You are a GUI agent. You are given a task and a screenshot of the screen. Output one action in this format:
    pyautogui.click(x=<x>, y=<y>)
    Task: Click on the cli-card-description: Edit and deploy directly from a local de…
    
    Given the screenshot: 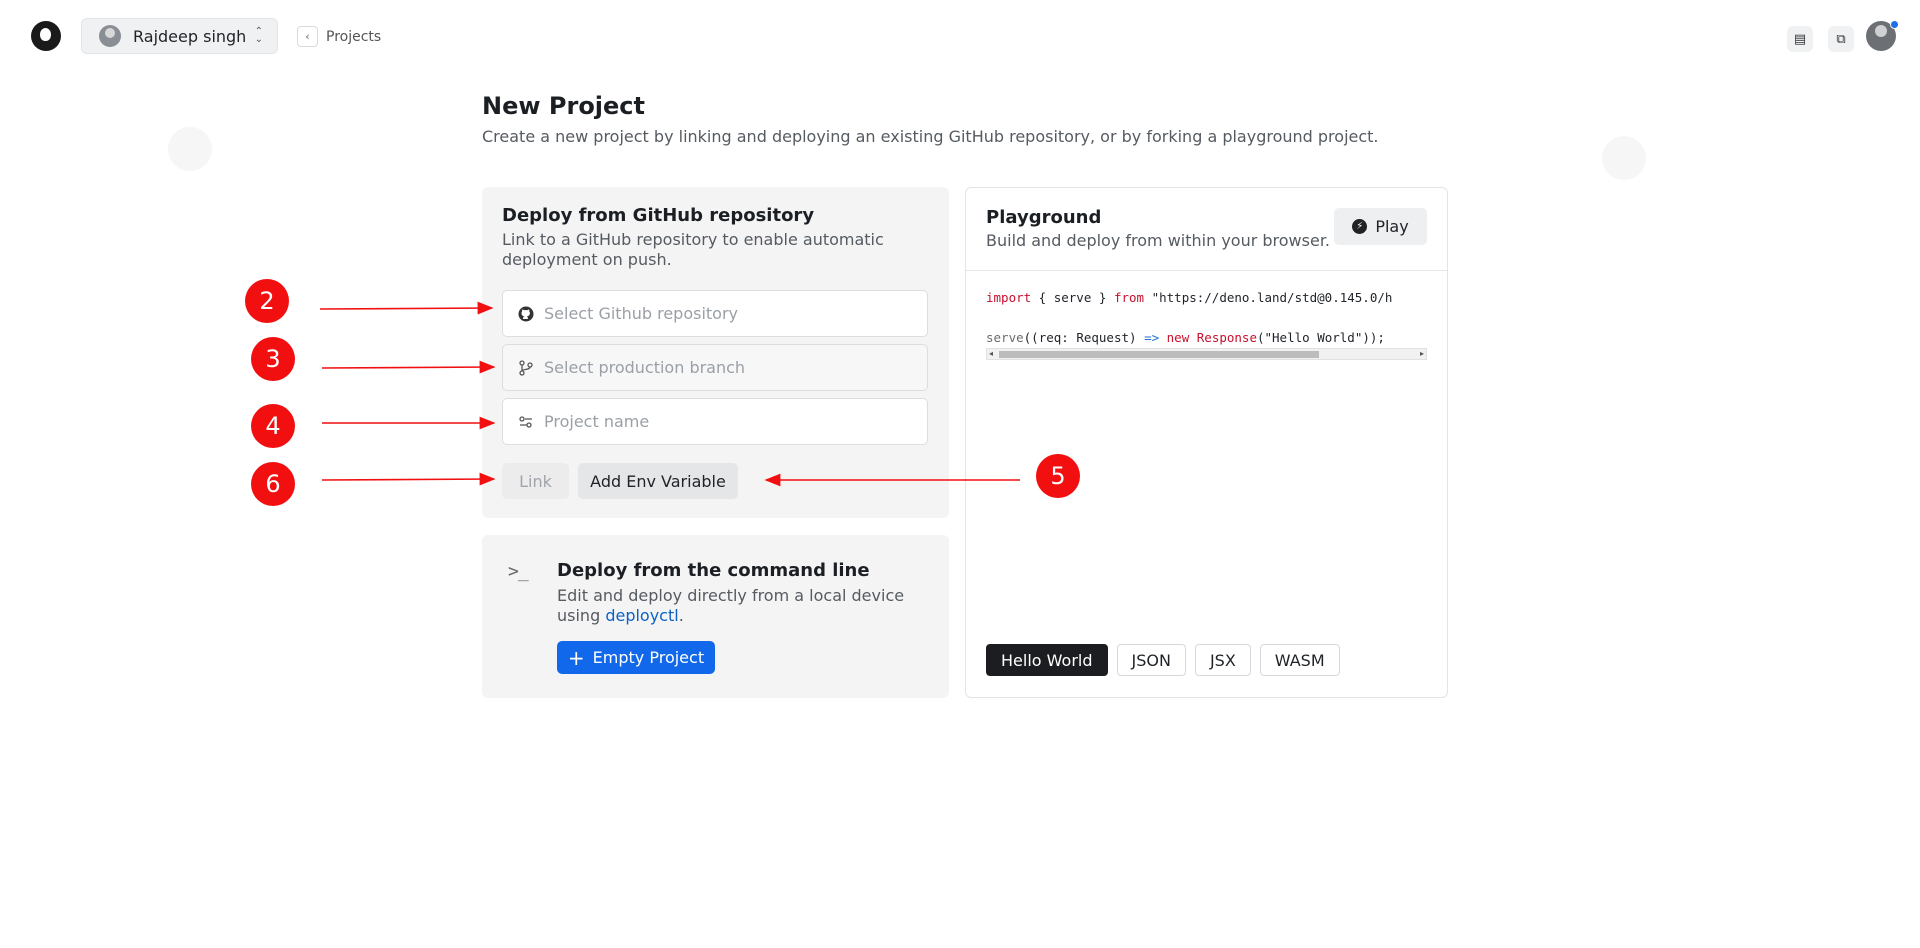 What is the action you would take?
    pyautogui.click(x=747, y=606)
    